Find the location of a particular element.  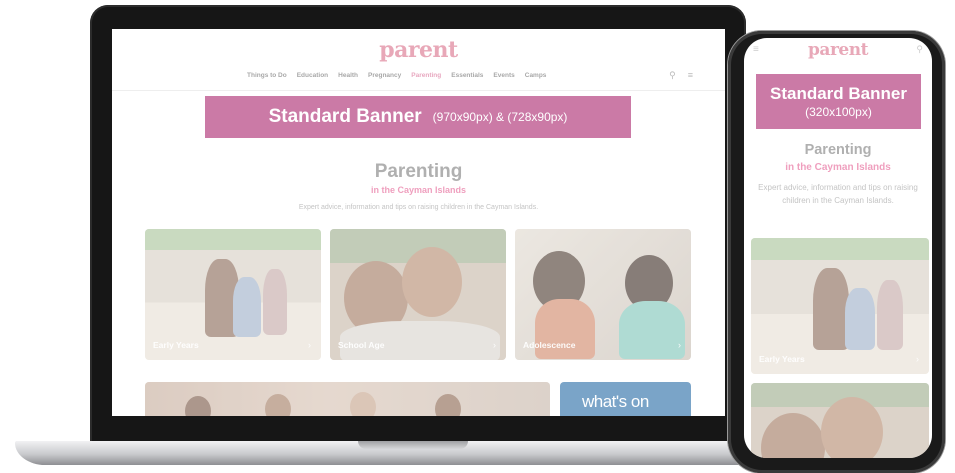

card-label: Adolescence is located at coordinates (549, 345).